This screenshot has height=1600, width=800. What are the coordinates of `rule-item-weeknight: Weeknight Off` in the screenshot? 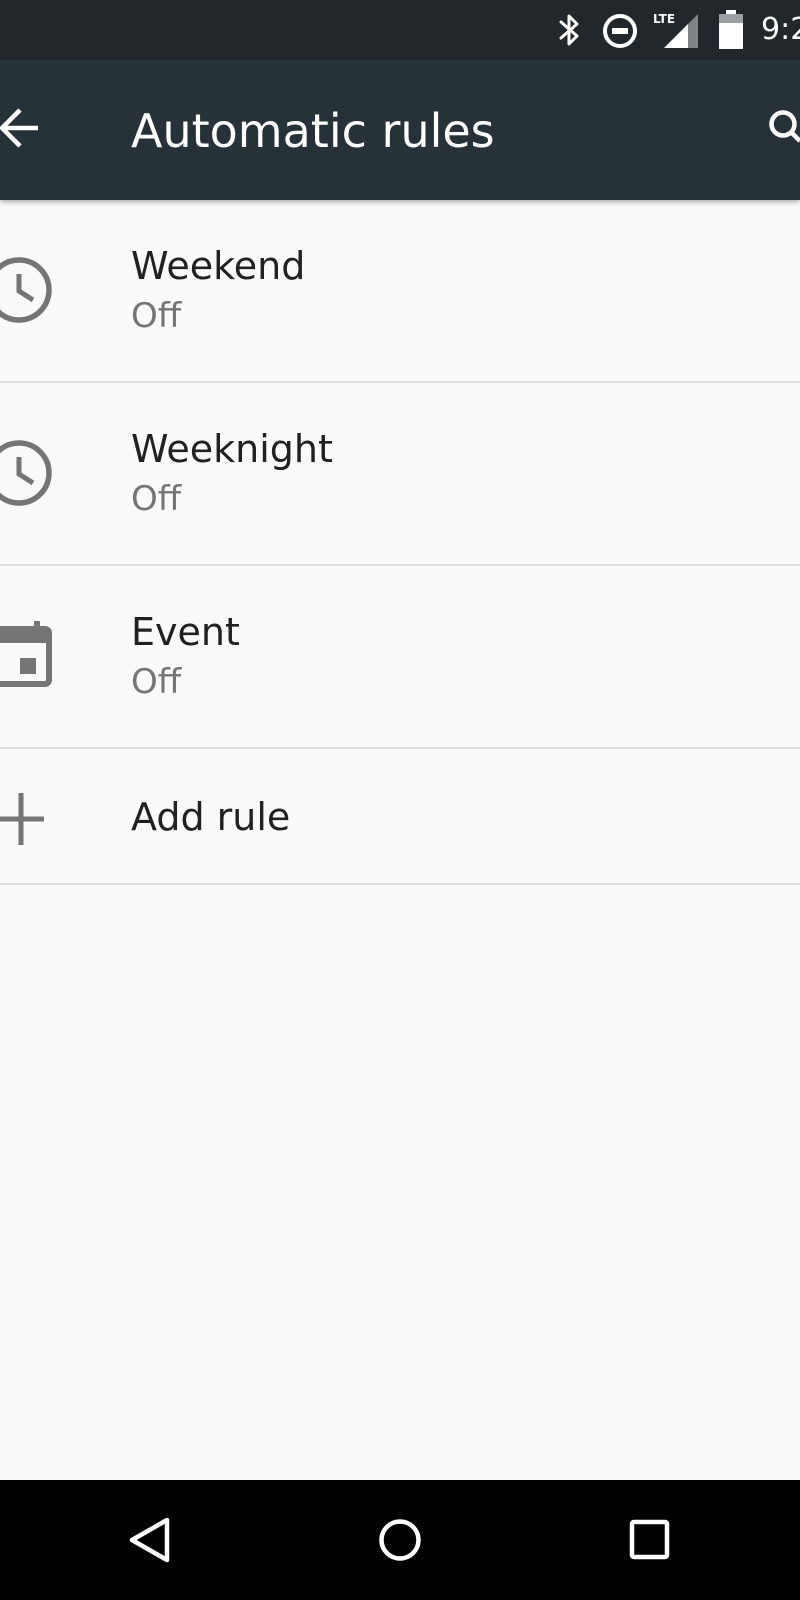 It's located at (400, 474).